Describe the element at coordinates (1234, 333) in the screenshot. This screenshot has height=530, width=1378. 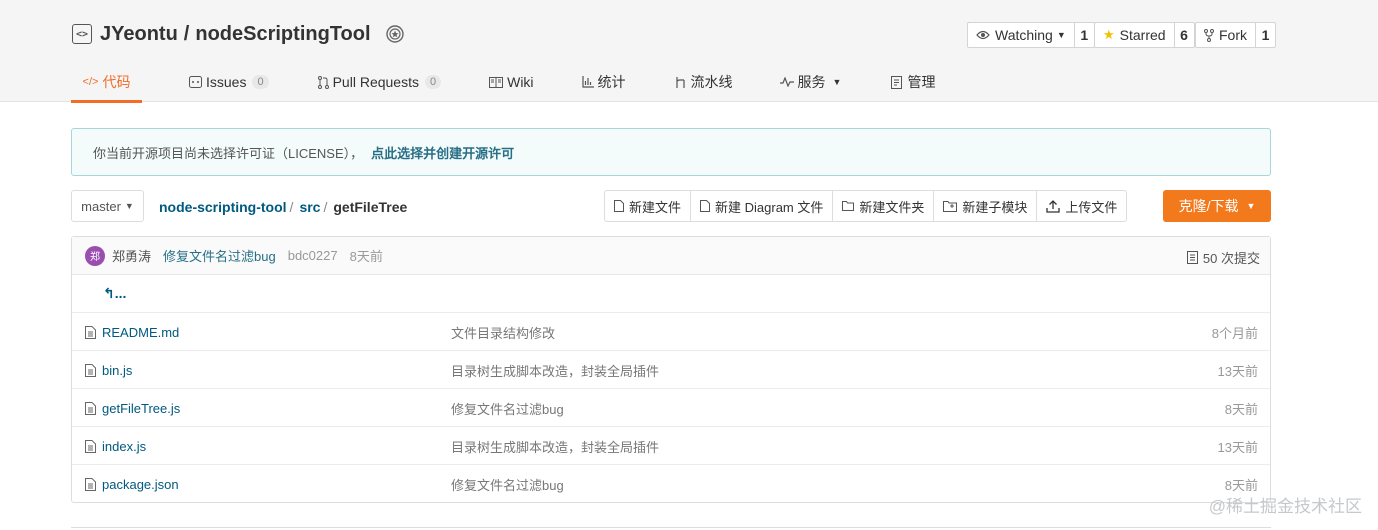
I see `file-commit-time: 8个月前` at that location.